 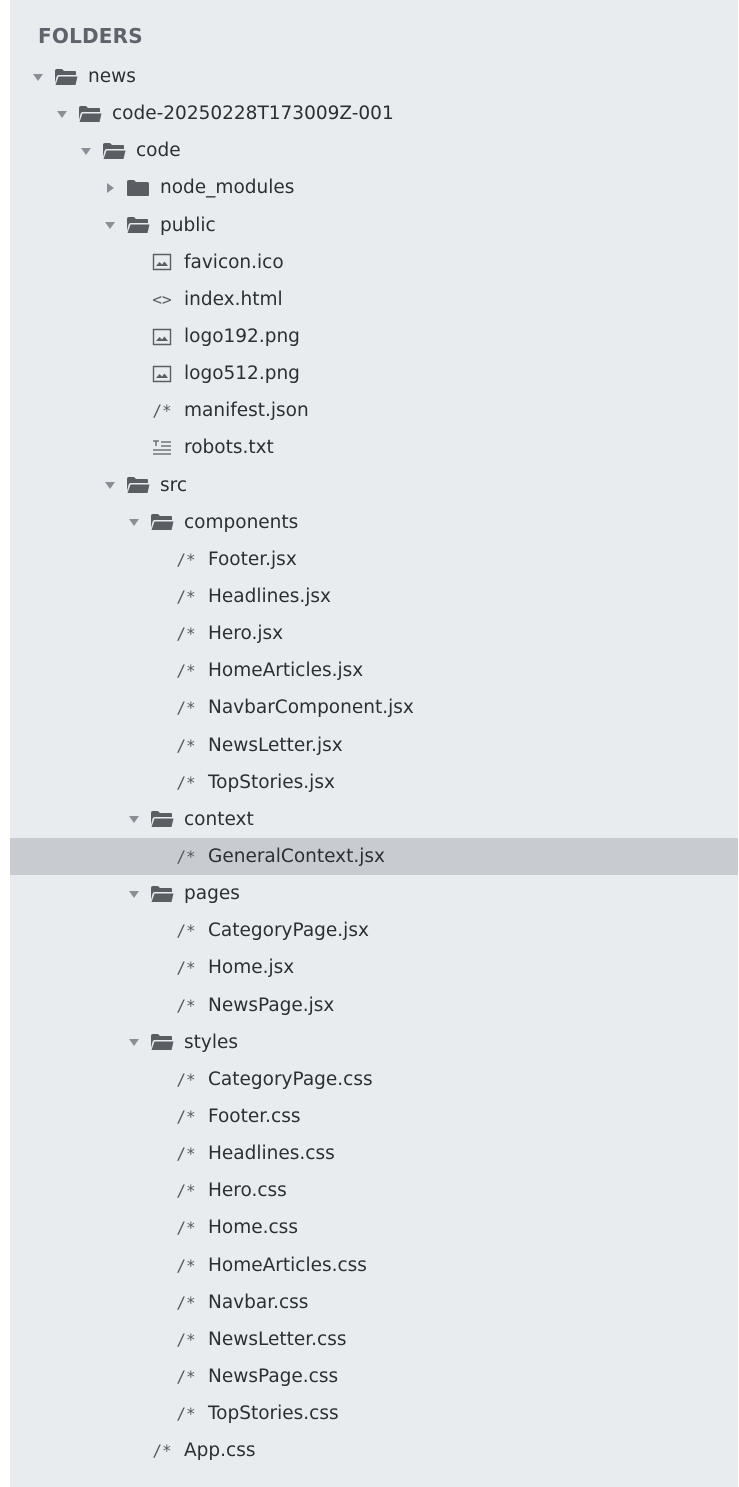 I want to click on tree-item-label: Hero.css, so click(x=247, y=1191).